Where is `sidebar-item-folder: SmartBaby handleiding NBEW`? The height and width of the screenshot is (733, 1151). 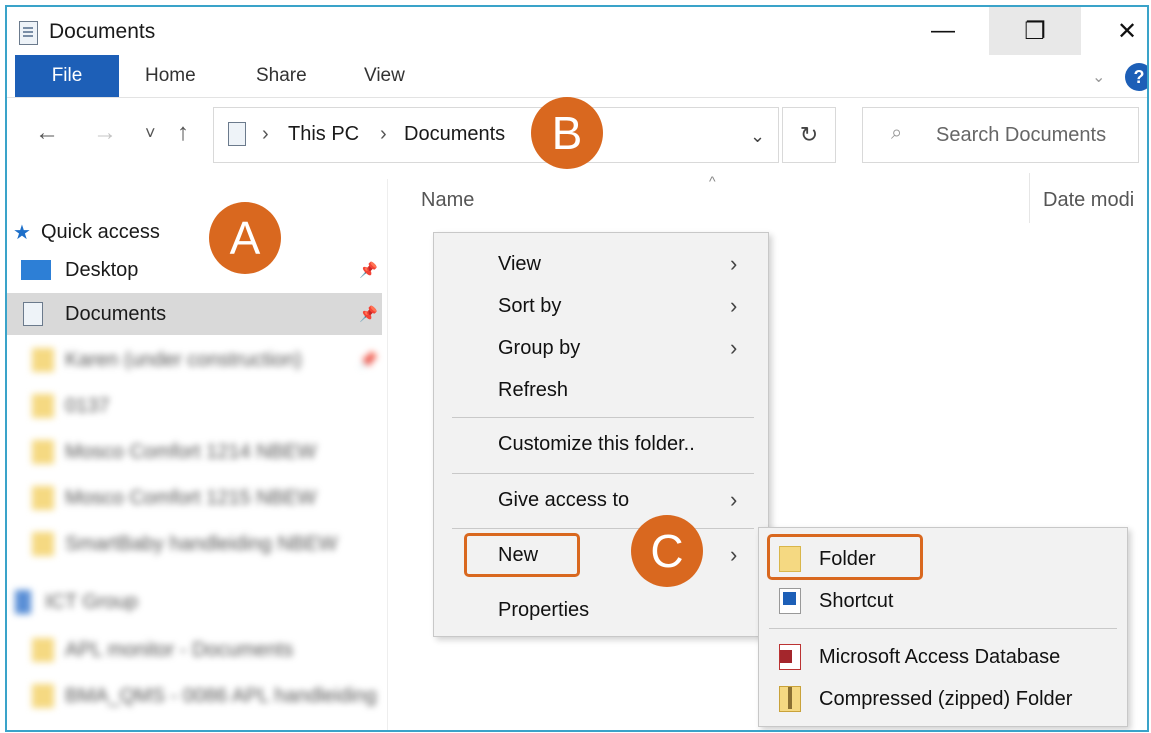
sidebar-item-folder: SmartBaby handleiding NBEW is located at coordinates (194, 544).